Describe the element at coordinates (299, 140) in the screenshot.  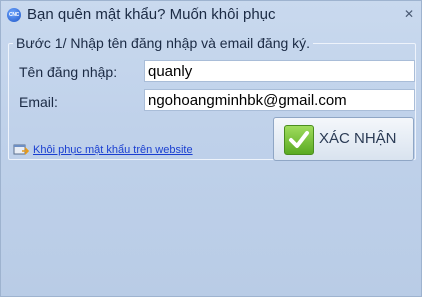
I see `checkmark-icon` at that location.